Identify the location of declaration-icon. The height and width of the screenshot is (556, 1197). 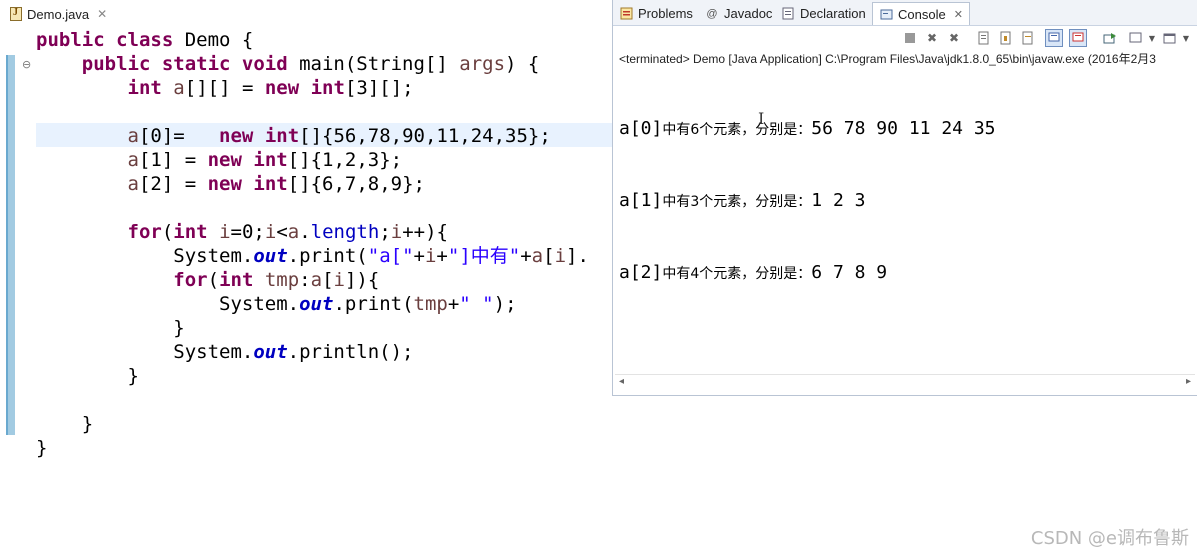
(788, 14).